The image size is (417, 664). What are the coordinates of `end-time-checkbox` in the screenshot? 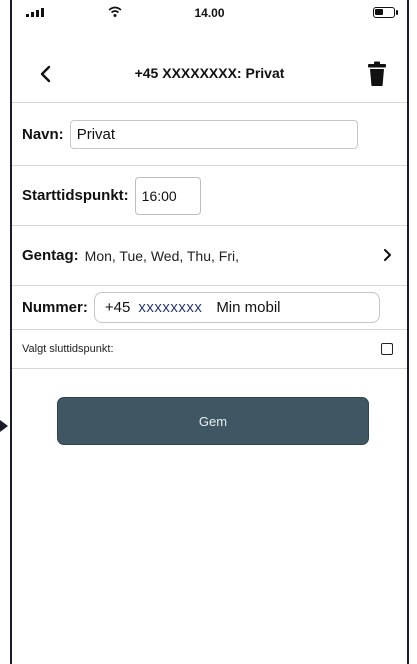 It's located at (387, 349).